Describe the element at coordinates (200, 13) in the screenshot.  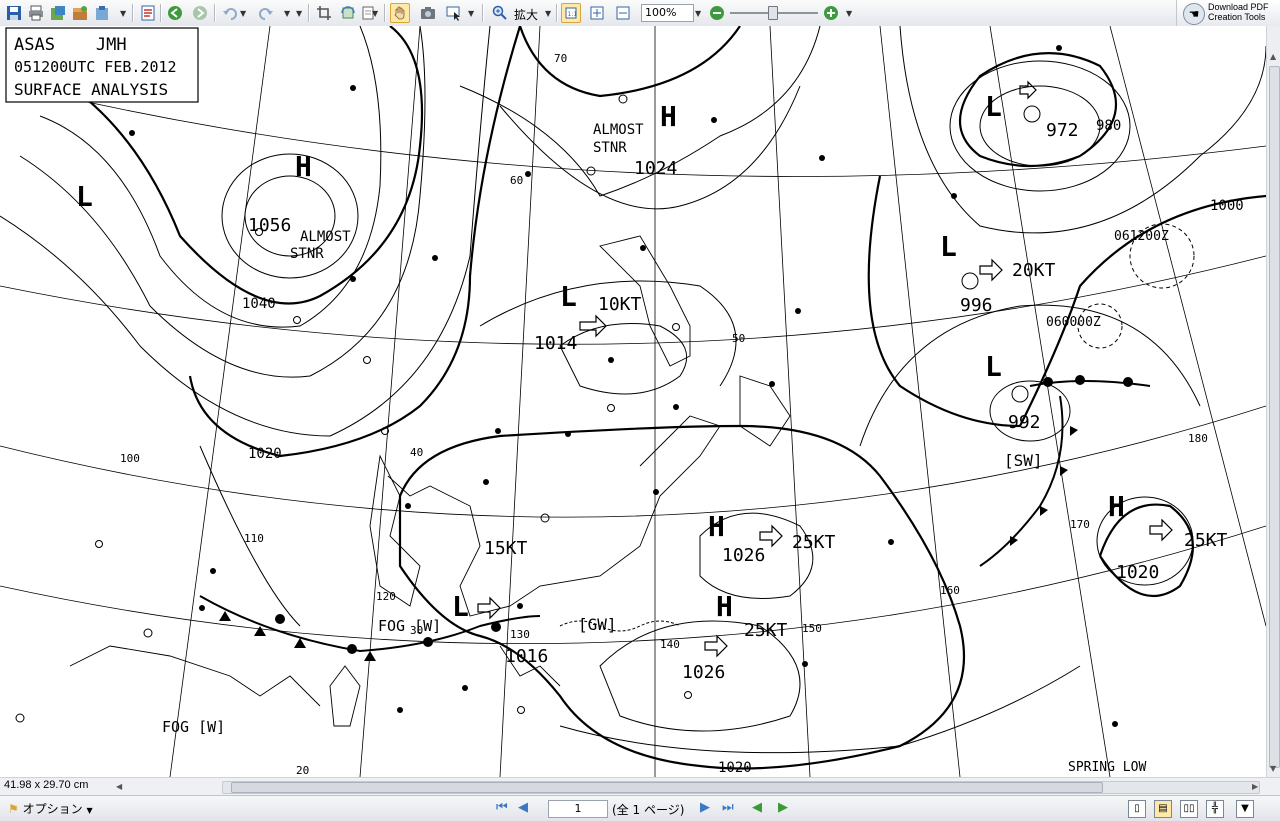
I see `forward-icon` at that location.